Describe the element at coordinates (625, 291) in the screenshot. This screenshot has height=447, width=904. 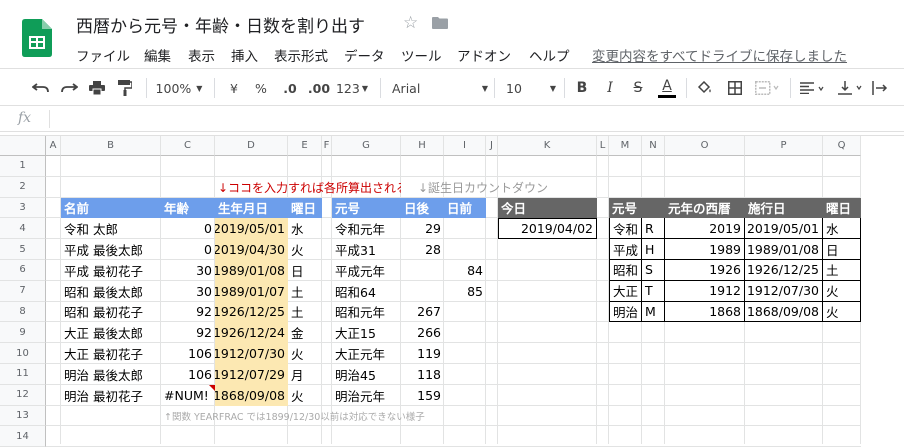
I see `era-table-cell: 大正` at that location.